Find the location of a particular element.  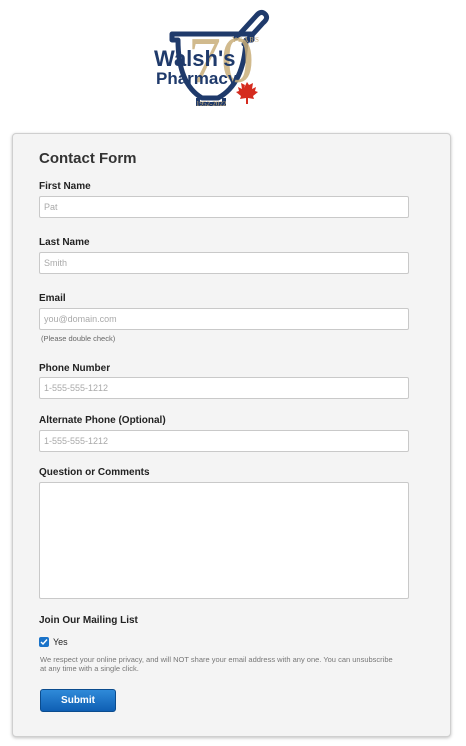

pharmacy-logo: 70 YEARS Walsh's Pharmacy 1952-2022 is located at coordinates (207, 60).